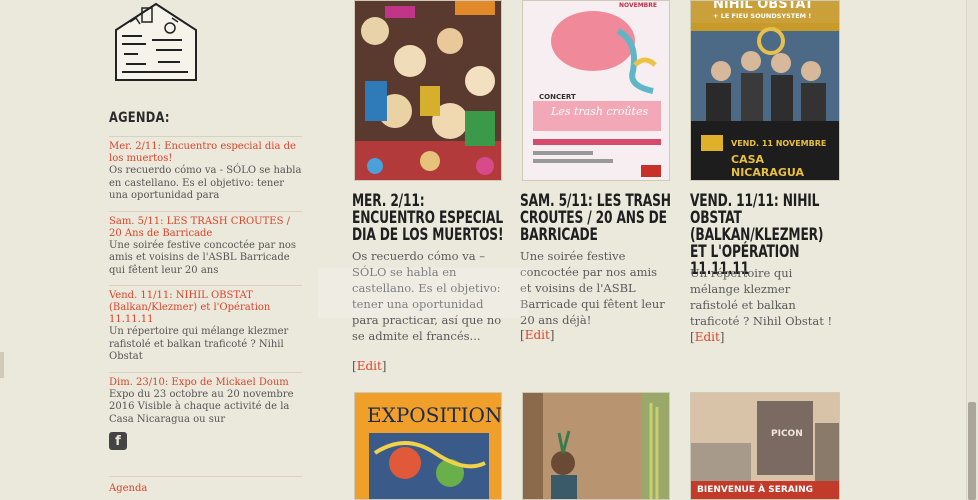 The image size is (978, 500). What do you see at coordinates (787, 434) in the screenshot?
I see `picon-sign: PICON` at bounding box center [787, 434].